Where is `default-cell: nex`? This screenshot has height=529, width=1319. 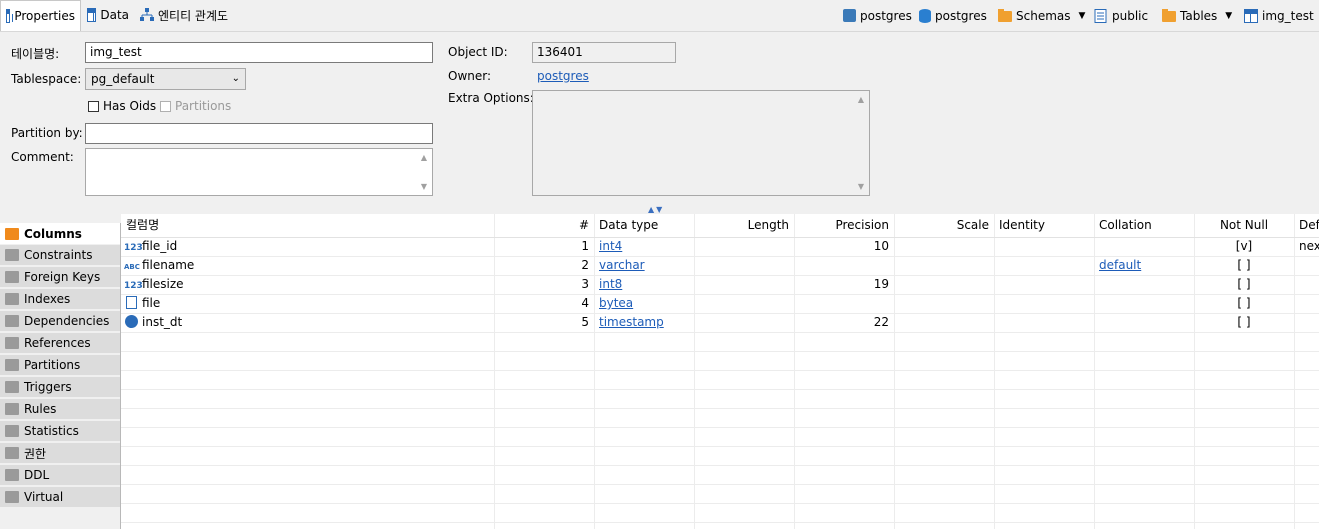 default-cell: nex is located at coordinates (1306, 246).